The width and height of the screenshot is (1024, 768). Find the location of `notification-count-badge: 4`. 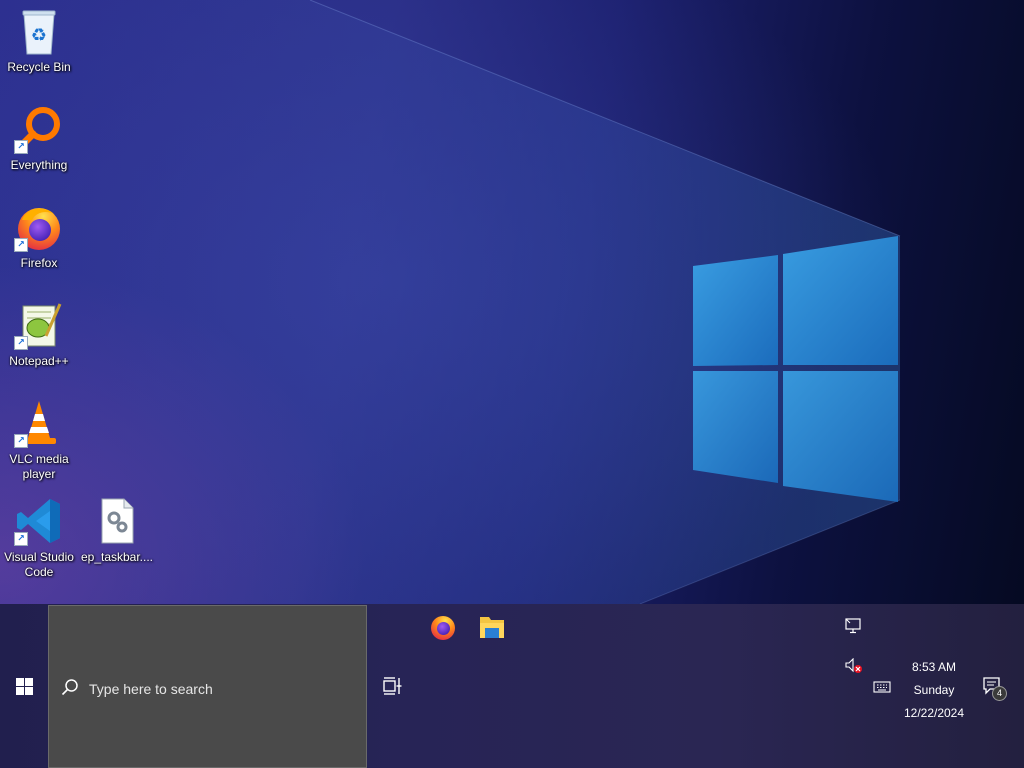

notification-count-badge: 4 is located at coordinates (999, 693).